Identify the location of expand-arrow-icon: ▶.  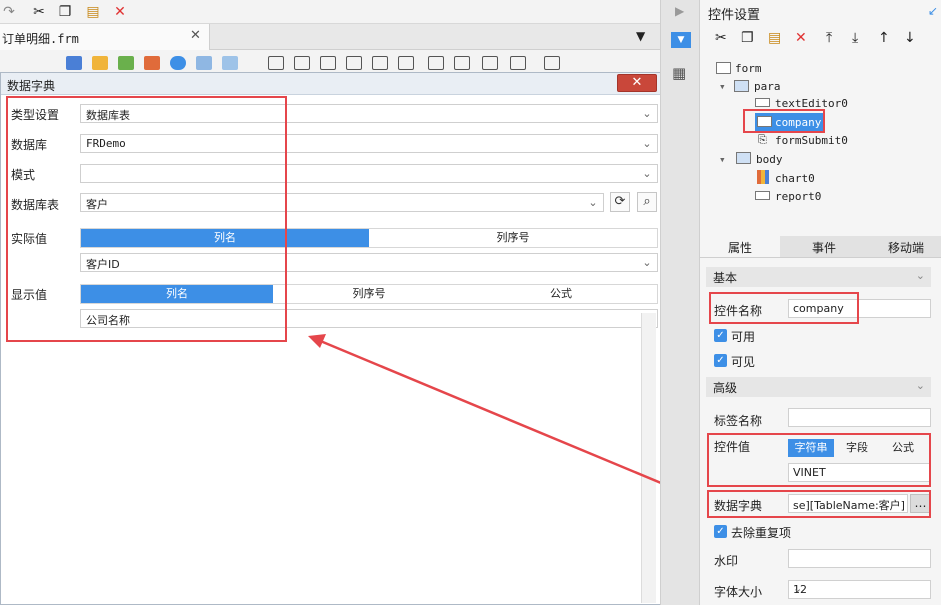
(679, 11).